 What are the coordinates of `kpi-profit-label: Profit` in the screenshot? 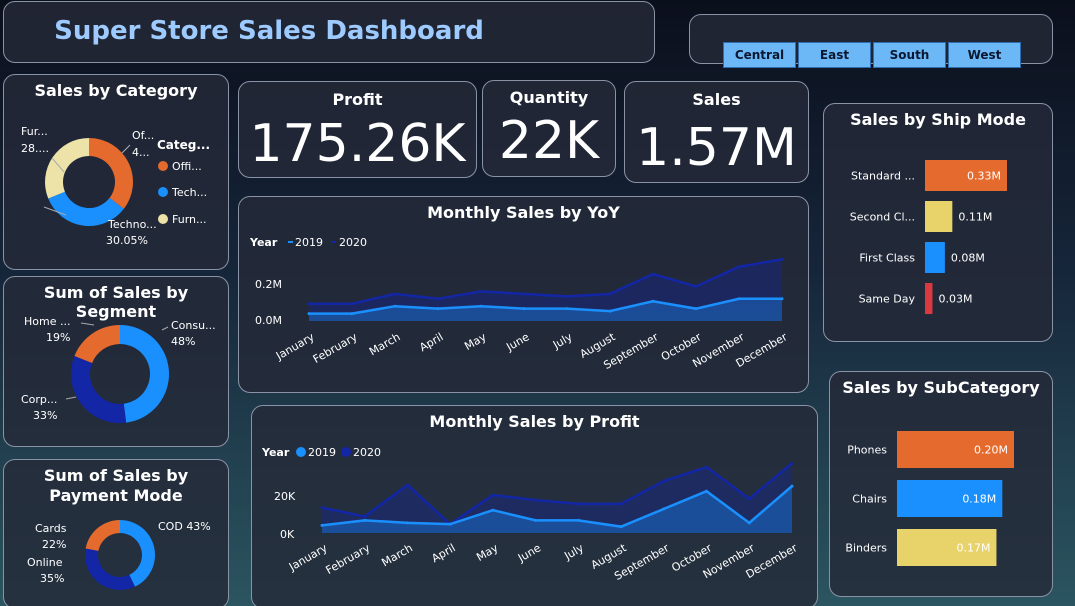 It's located at (357, 99).